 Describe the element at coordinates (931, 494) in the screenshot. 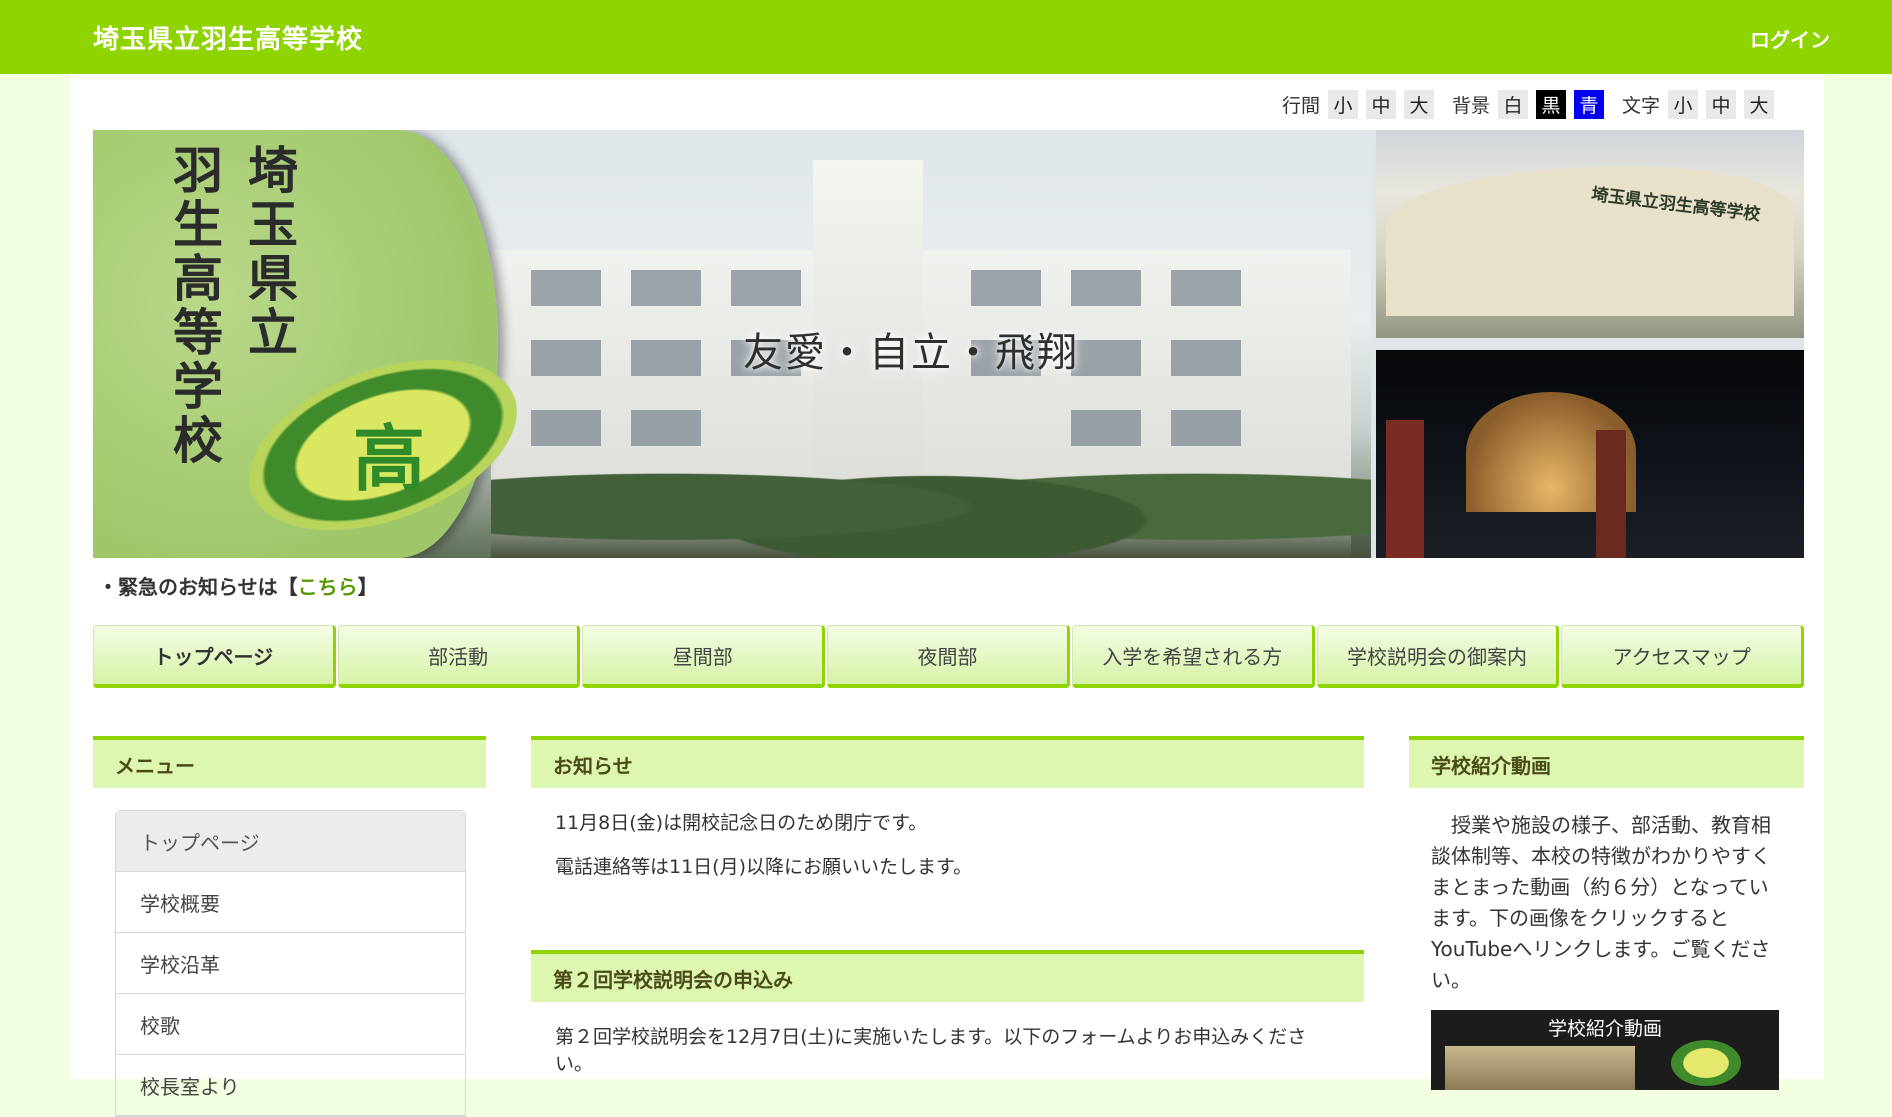

I see `trees-illustration` at that location.